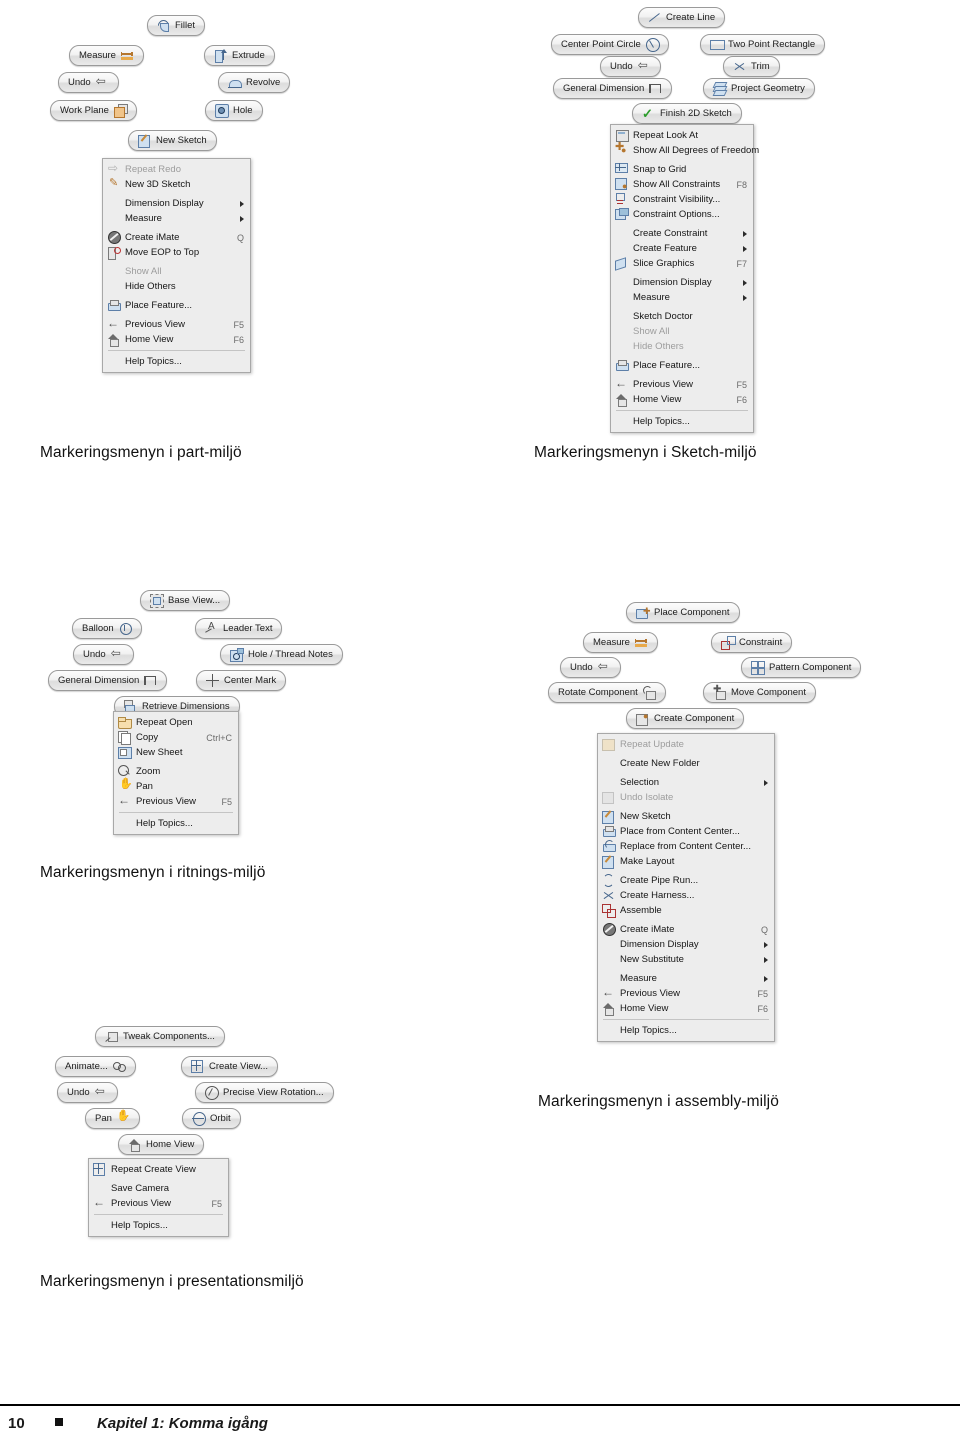 The width and height of the screenshot is (960, 1440). What do you see at coordinates (239, 628) in the screenshot?
I see `pill-leader-text: A Leader Text` at bounding box center [239, 628].